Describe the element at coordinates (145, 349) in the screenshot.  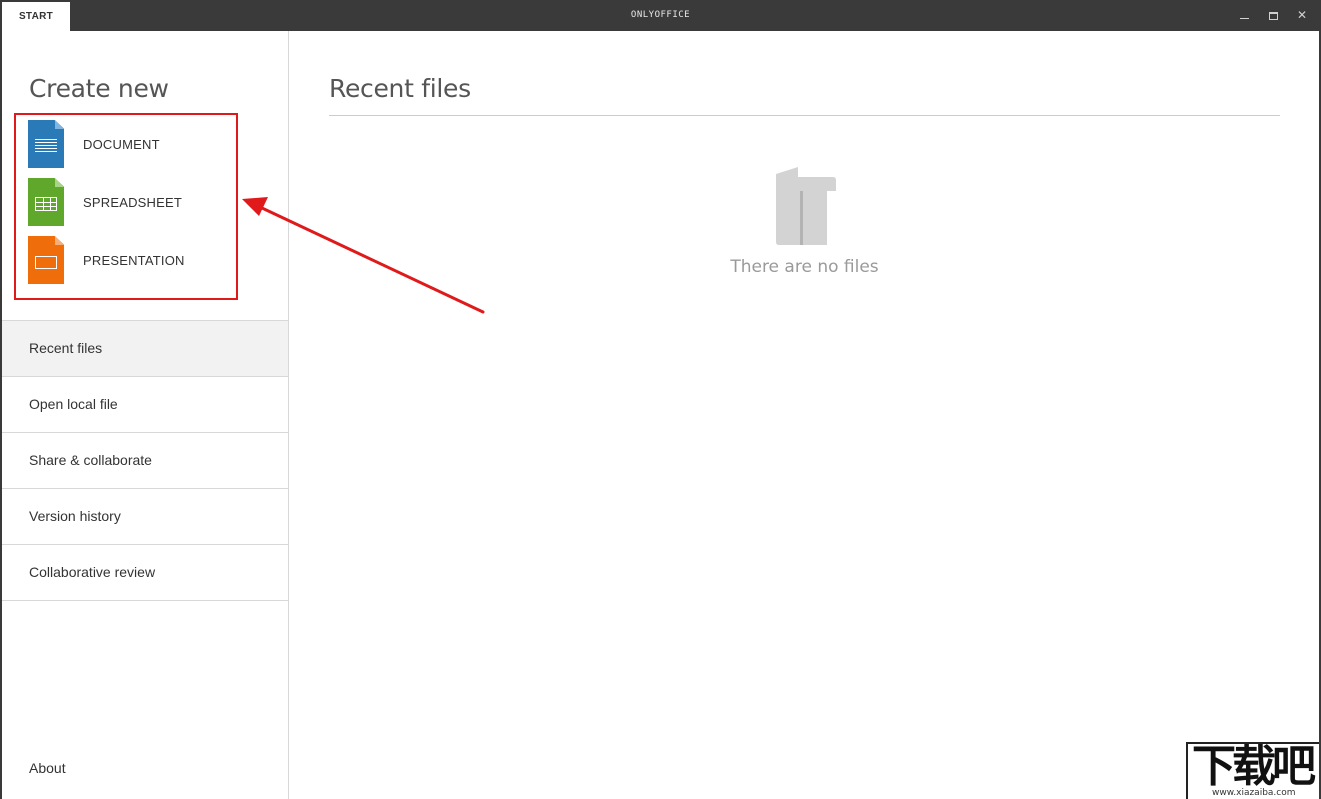
I see `sidebar-item-recent-files: Recent files` at that location.